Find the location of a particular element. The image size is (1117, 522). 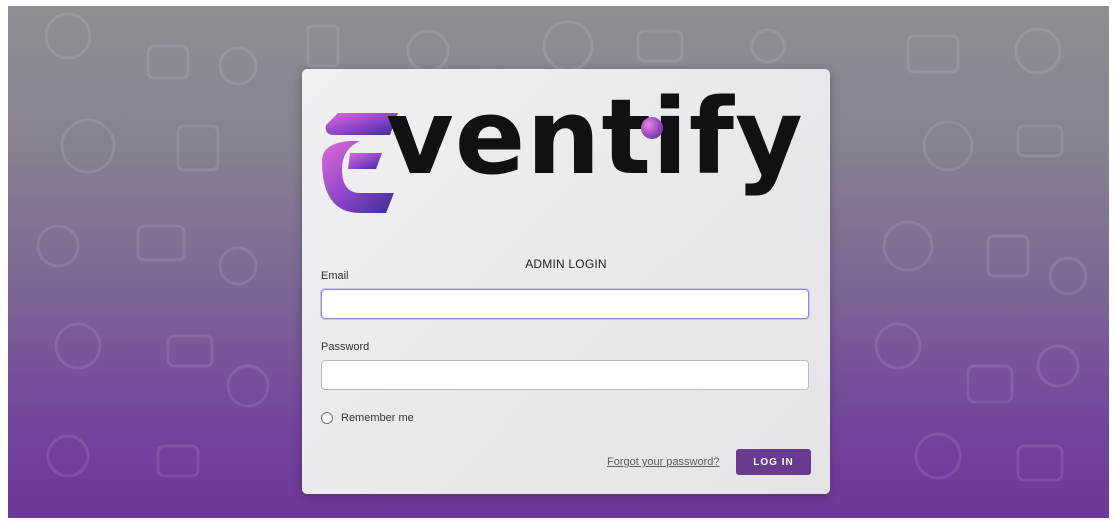

password-label: Password is located at coordinates (345, 347).